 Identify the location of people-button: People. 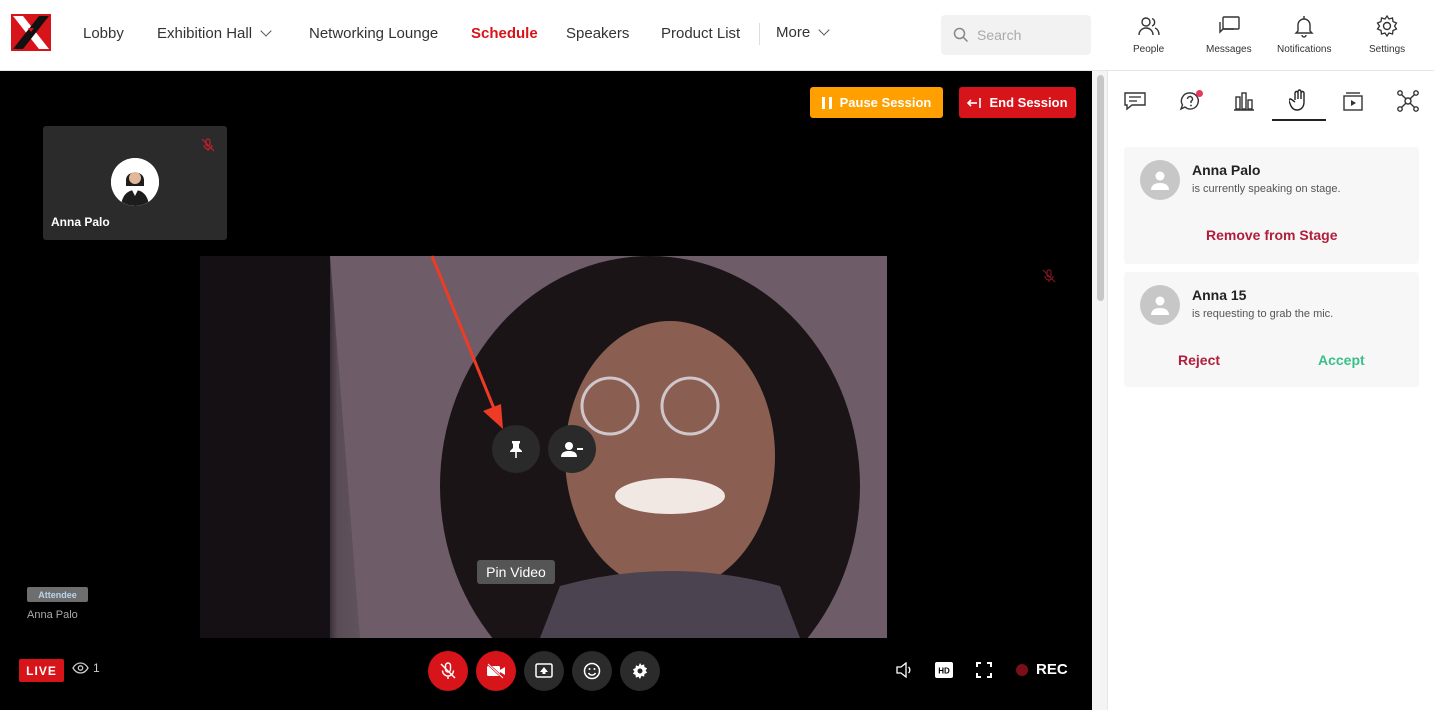
(1148, 34).